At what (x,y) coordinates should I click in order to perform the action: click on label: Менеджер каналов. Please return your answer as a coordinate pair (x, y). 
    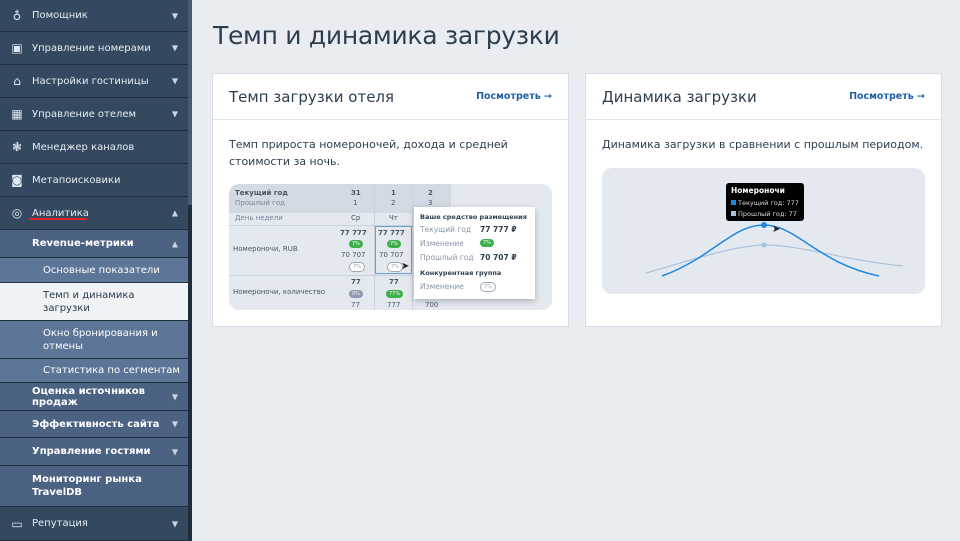
    Looking at the image, I should click on (83, 147).